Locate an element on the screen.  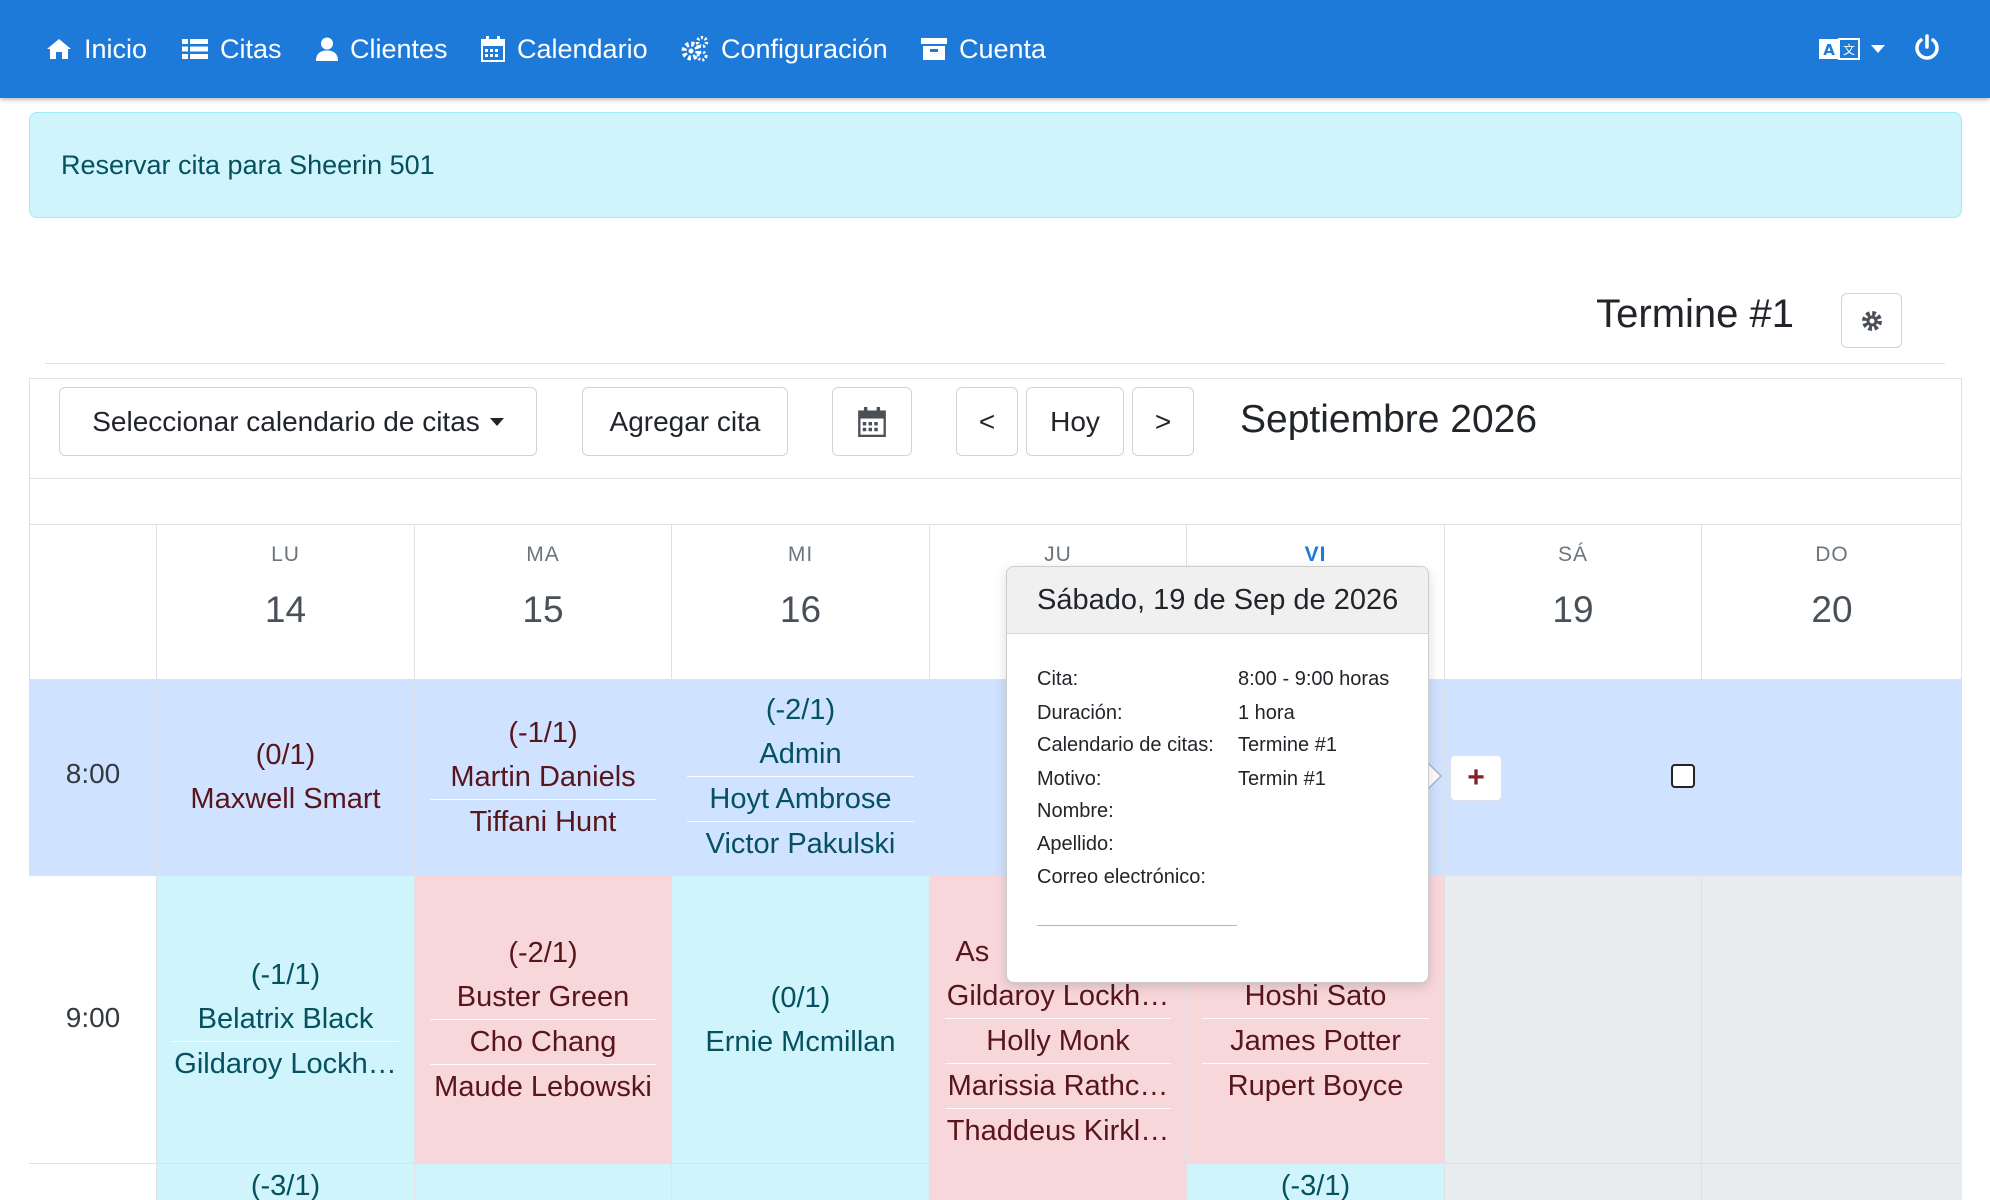
day-header-dow: MA is located at coordinates (543, 554).